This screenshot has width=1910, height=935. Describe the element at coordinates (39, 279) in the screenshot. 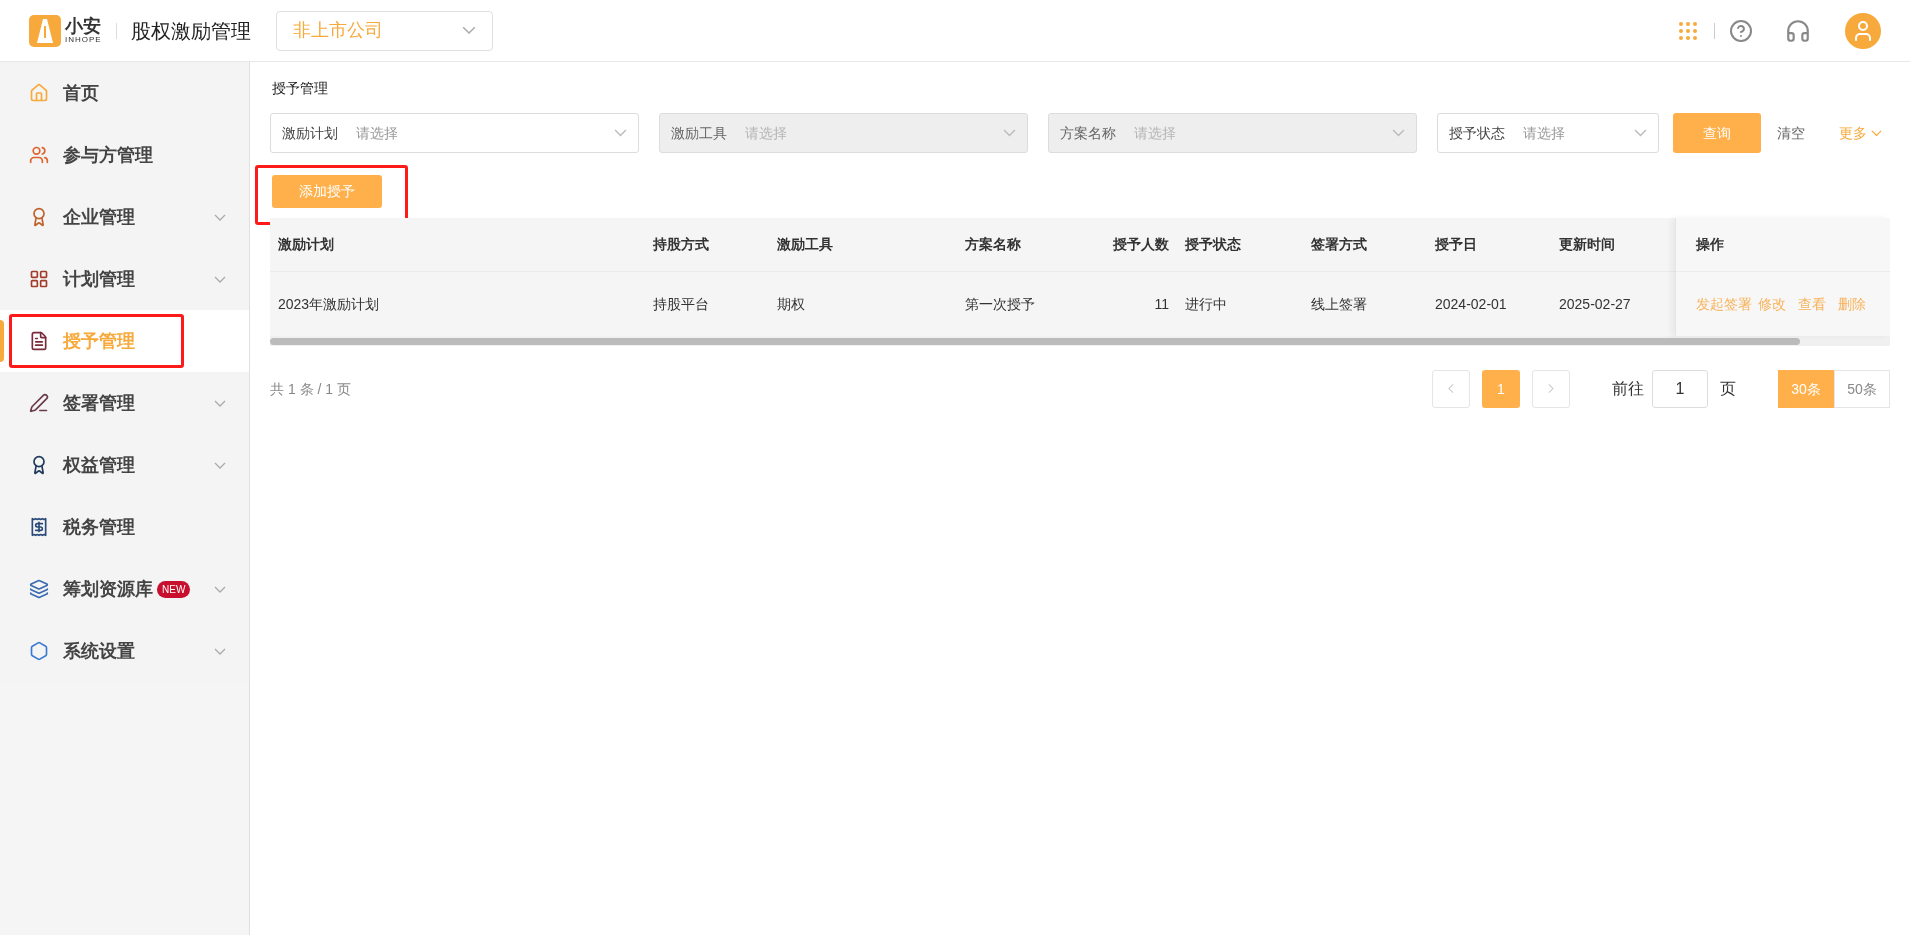

I see `grid-icon` at that location.